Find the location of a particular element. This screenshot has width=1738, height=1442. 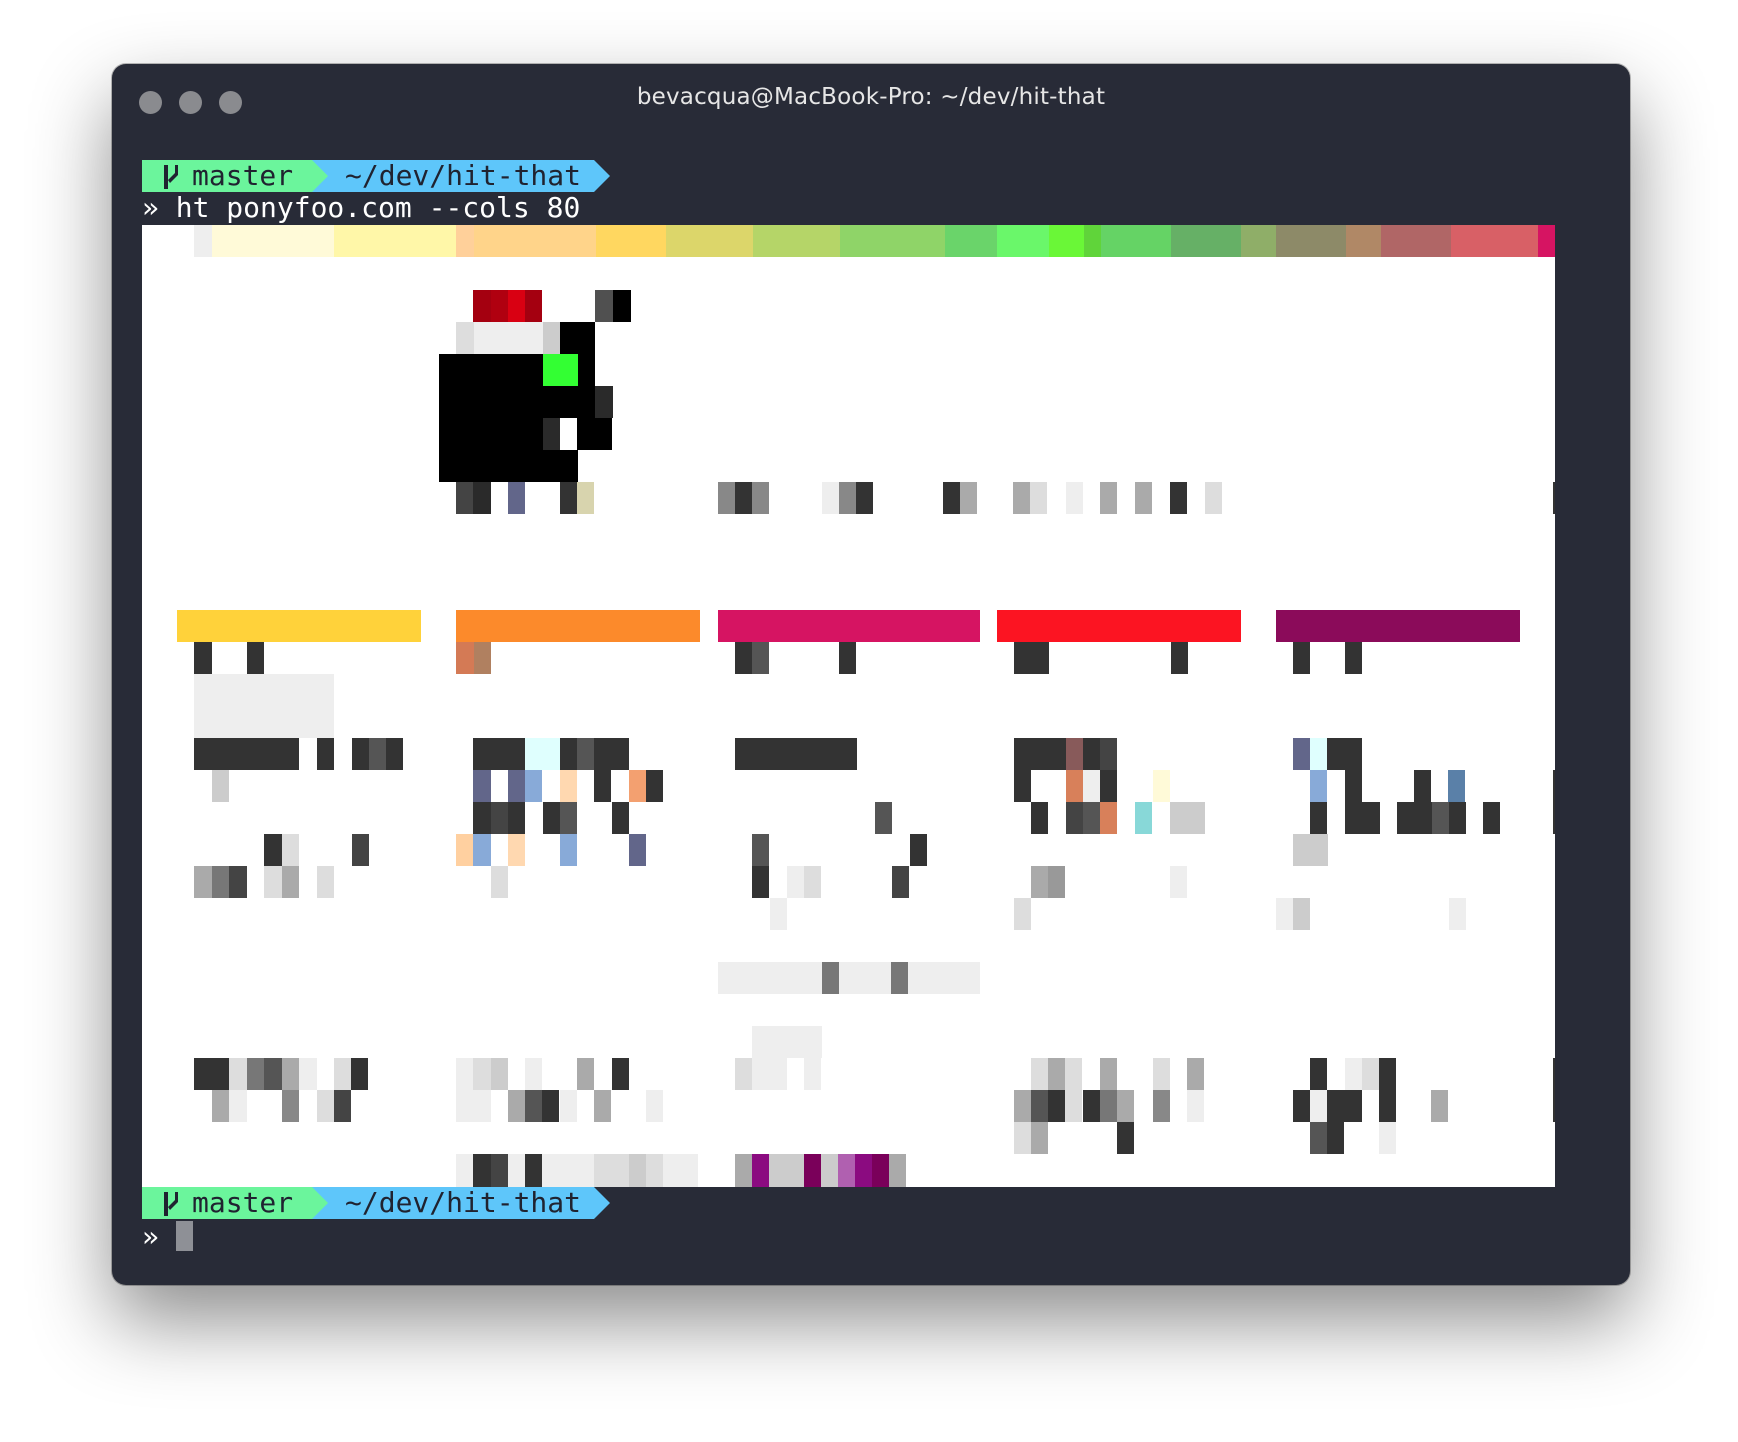

input-line: » is located at coordinates (167, 1237).